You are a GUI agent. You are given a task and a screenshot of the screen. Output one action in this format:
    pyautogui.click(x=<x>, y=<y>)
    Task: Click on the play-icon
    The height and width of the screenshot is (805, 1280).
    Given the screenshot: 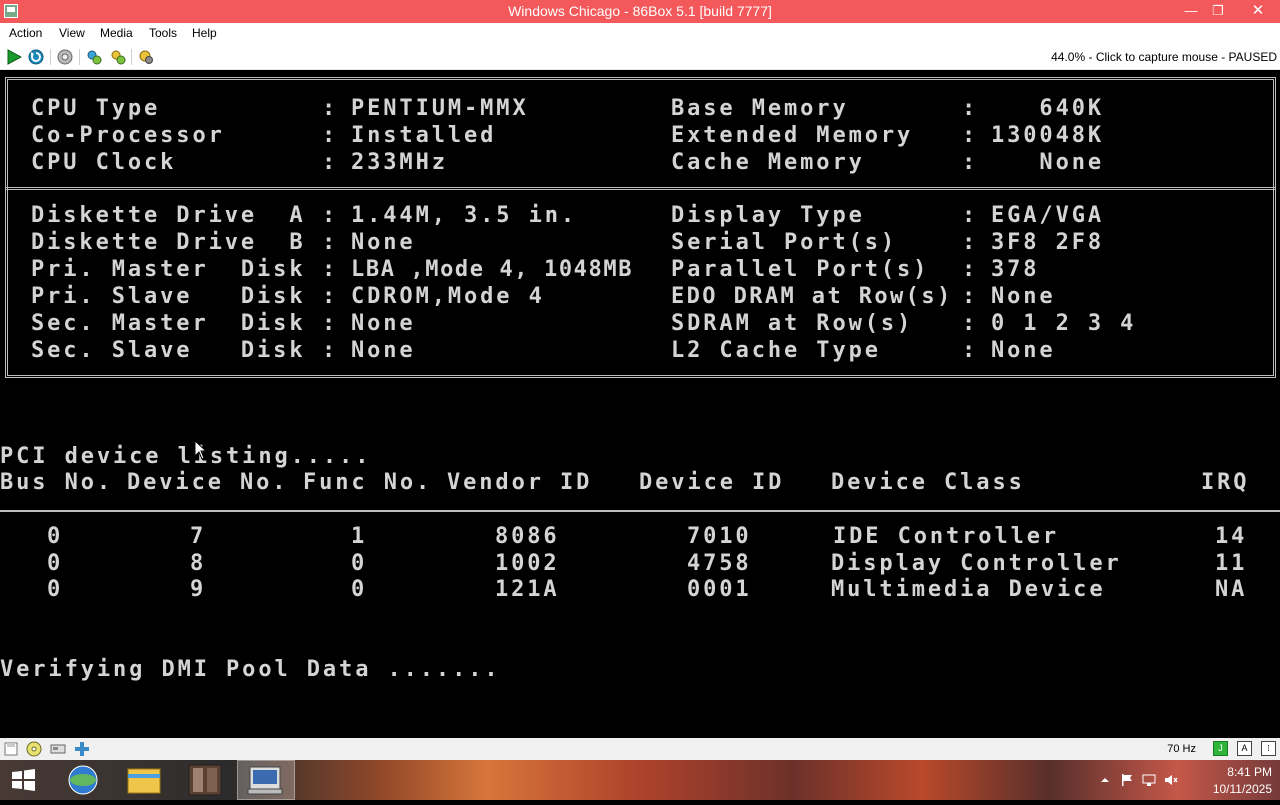 What is the action you would take?
    pyautogui.click(x=14, y=57)
    